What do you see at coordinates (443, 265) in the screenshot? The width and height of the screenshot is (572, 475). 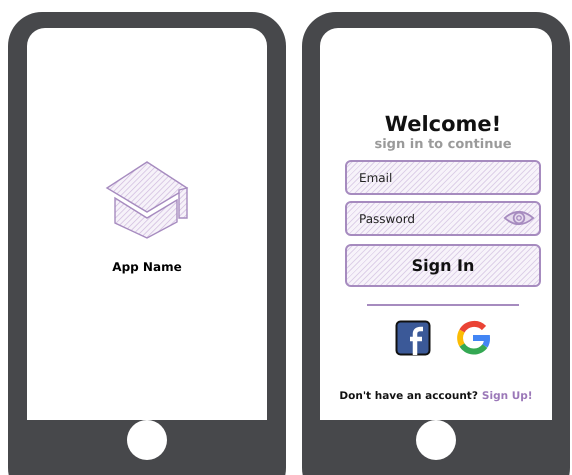 I see `sign-in-button: Sign In` at bounding box center [443, 265].